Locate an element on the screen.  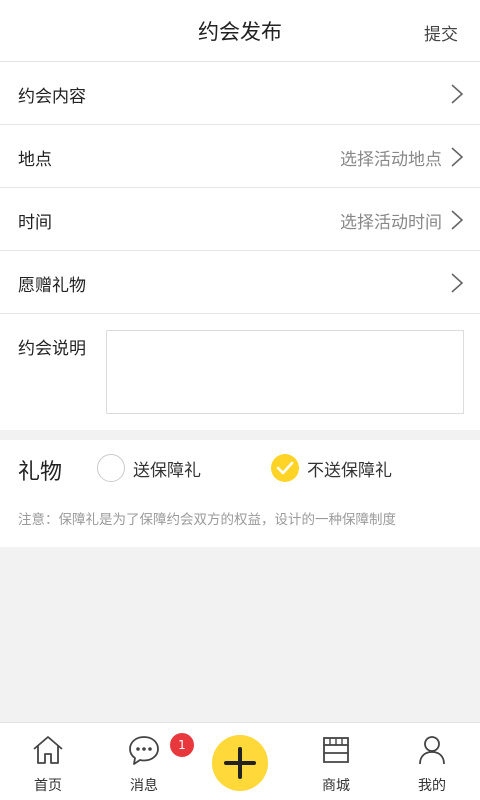
submit-button: 提交 is located at coordinates (441, 32).